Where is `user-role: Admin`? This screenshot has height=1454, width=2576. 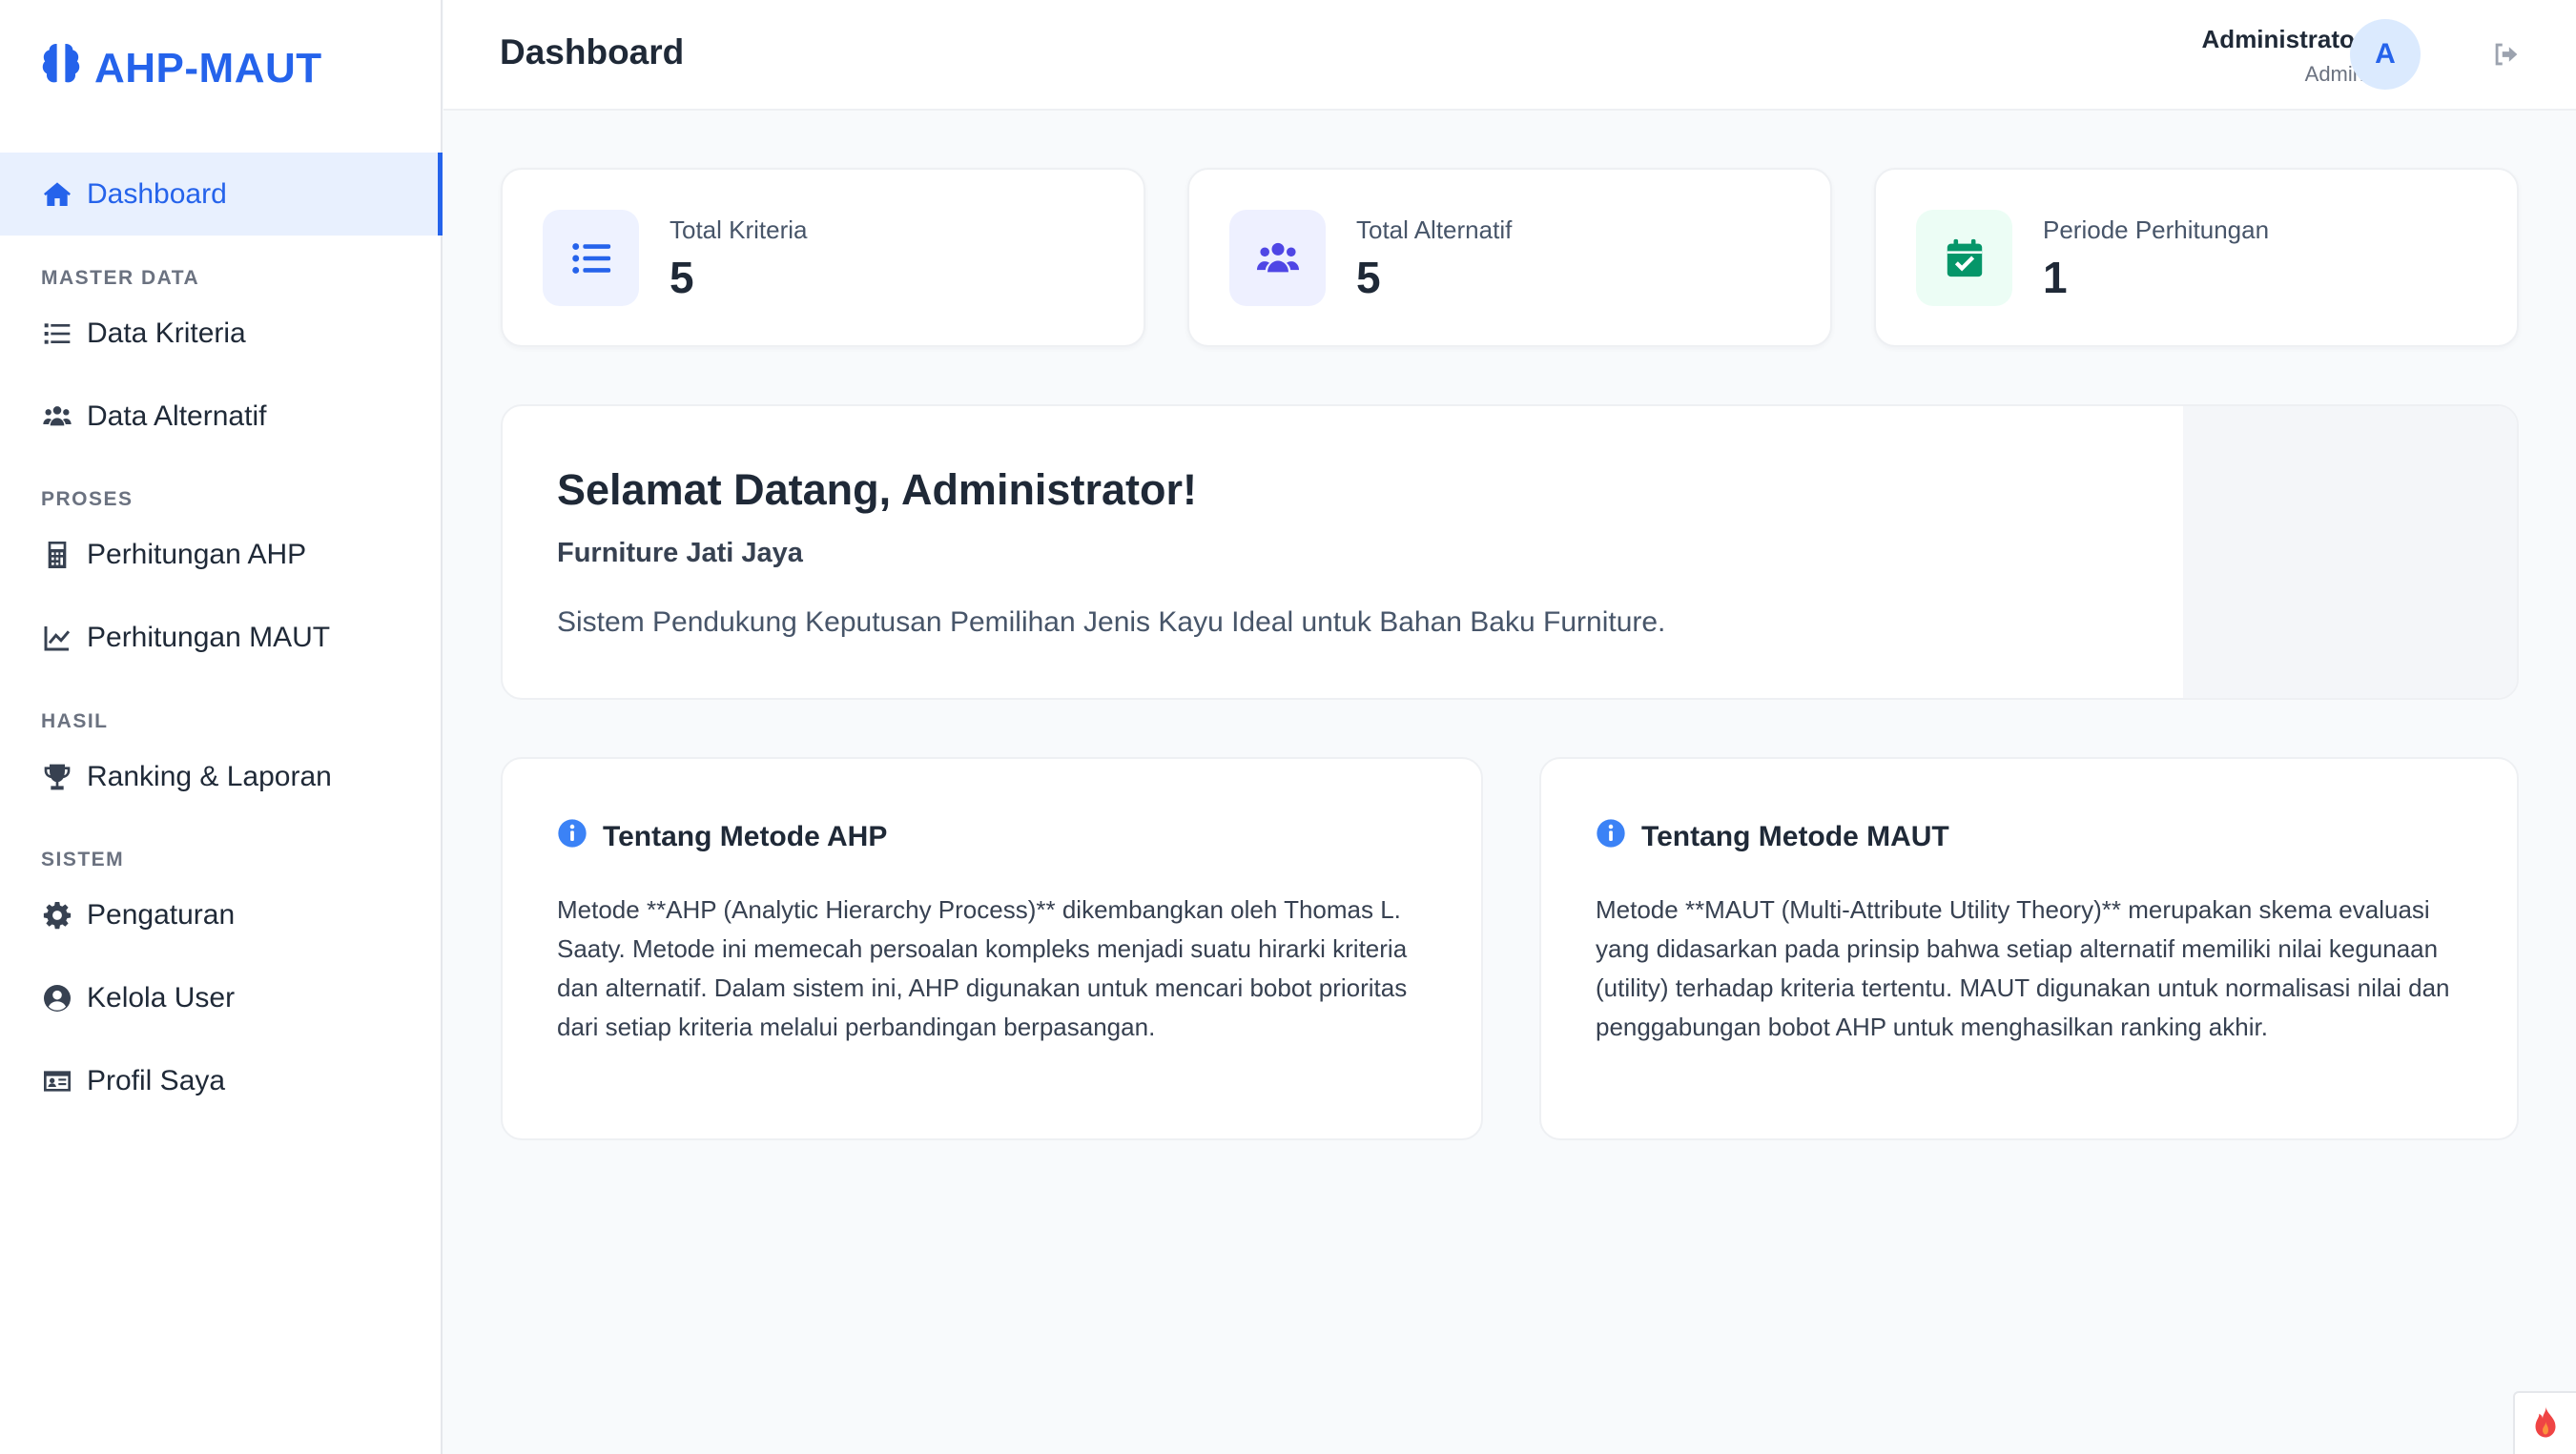 user-role: Admin is located at coordinates (2334, 74).